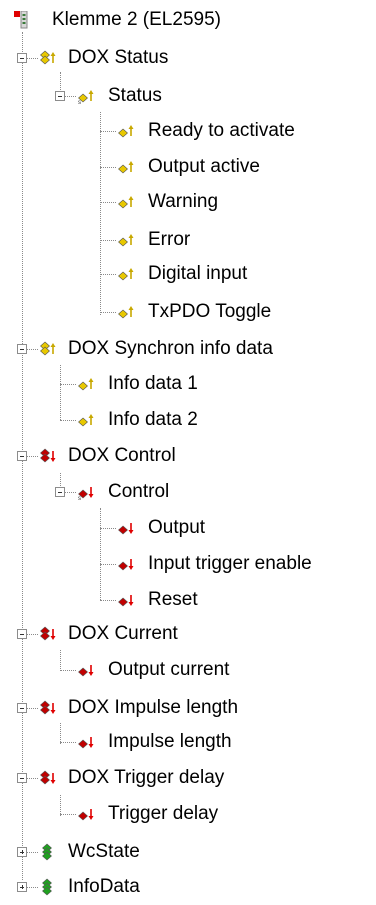  I want to click on tree-item-label: TxPDO Toggle, so click(210, 311).